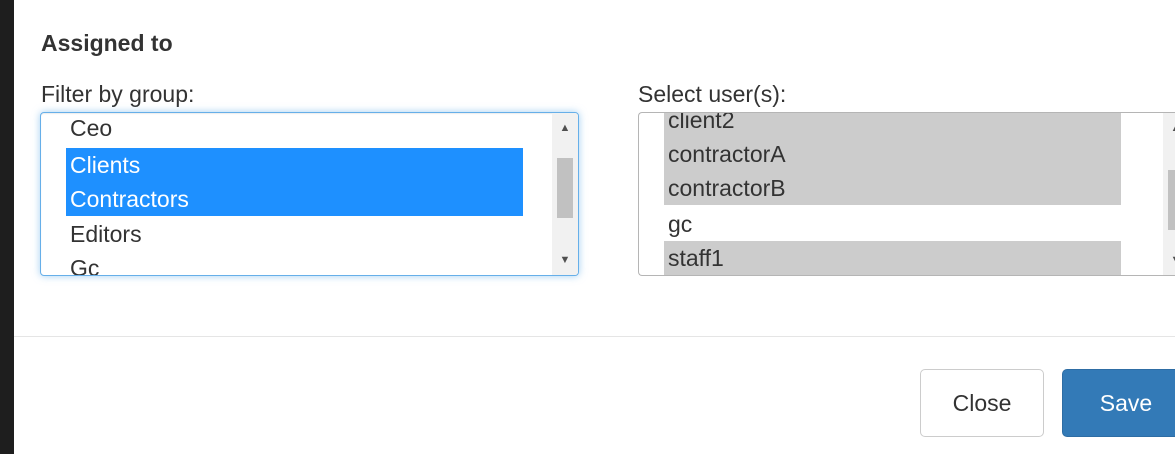  I want to click on group-option-ceo: Ceo, so click(294, 129).